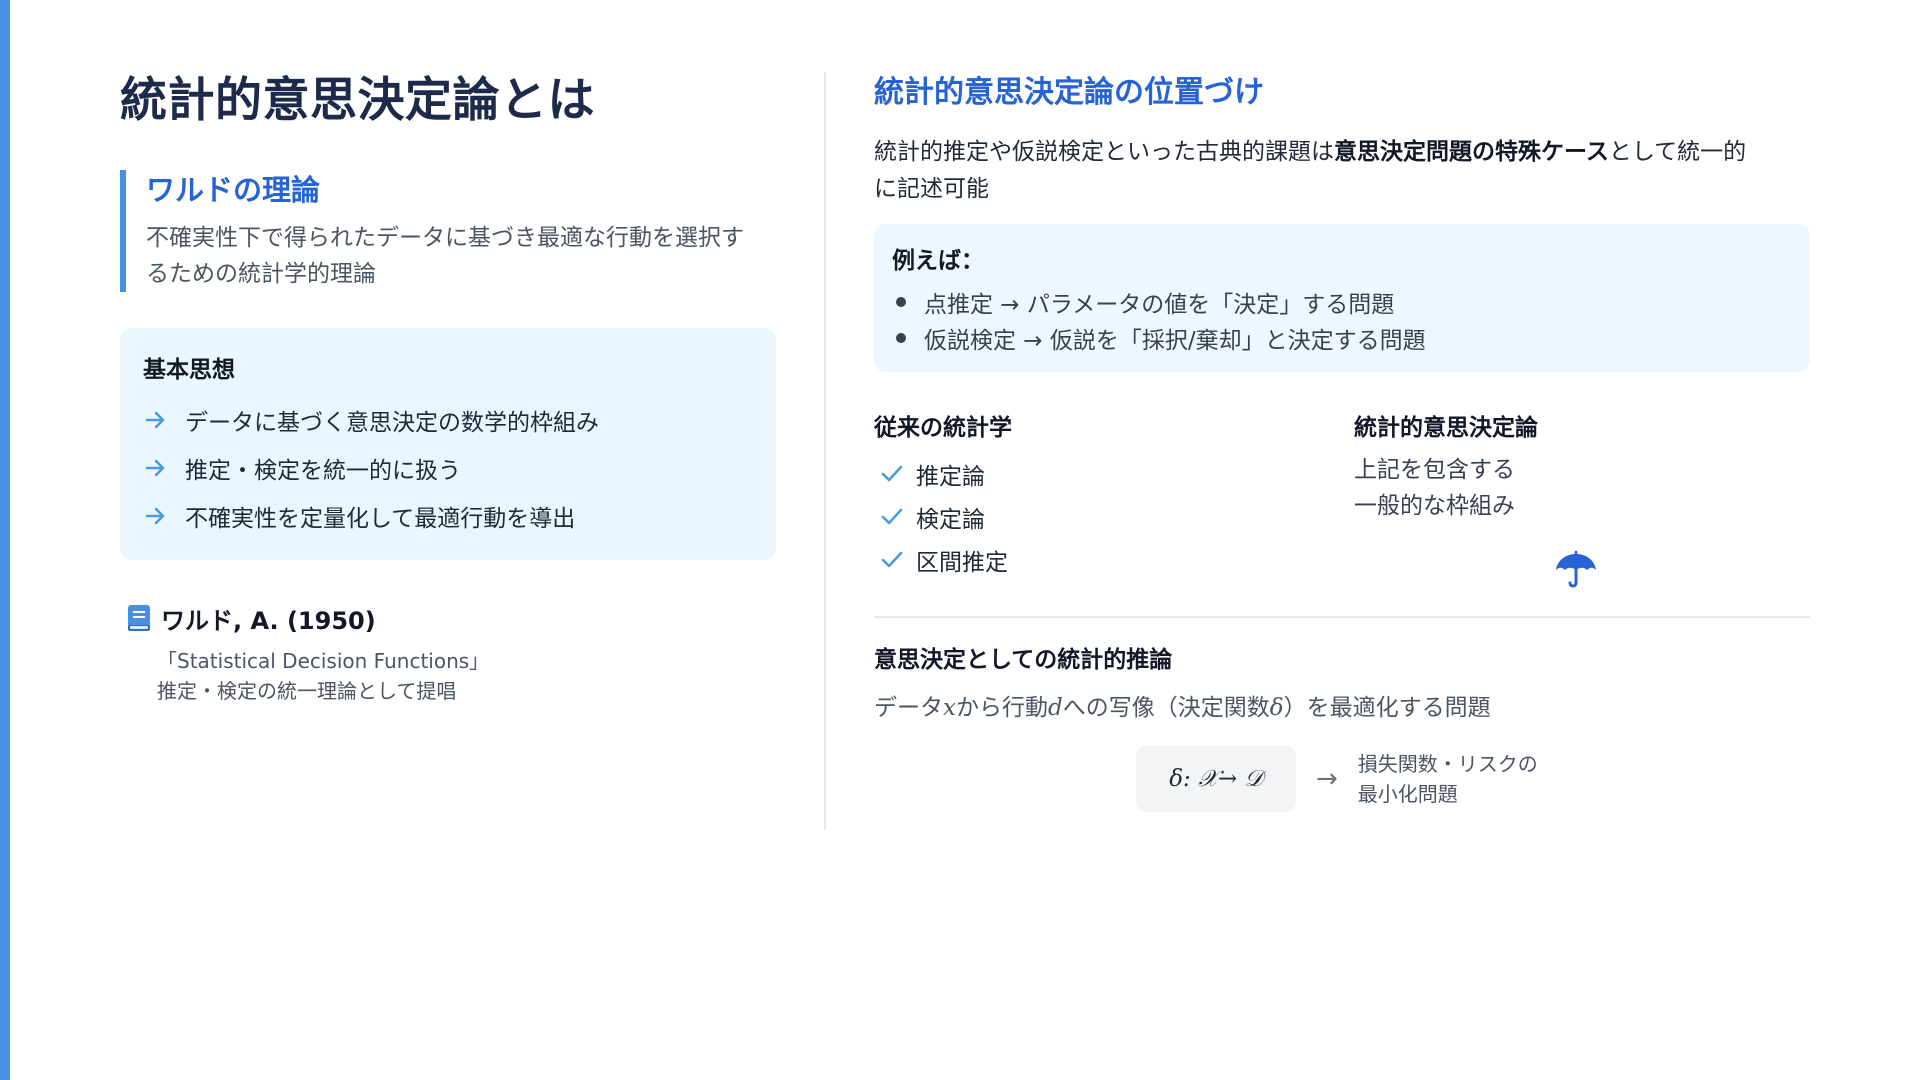 The width and height of the screenshot is (1920, 1080). What do you see at coordinates (1104, 152) in the screenshot?
I see `intro-text-before: 統計的推定や仮説検定といった古典的課題は` at bounding box center [1104, 152].